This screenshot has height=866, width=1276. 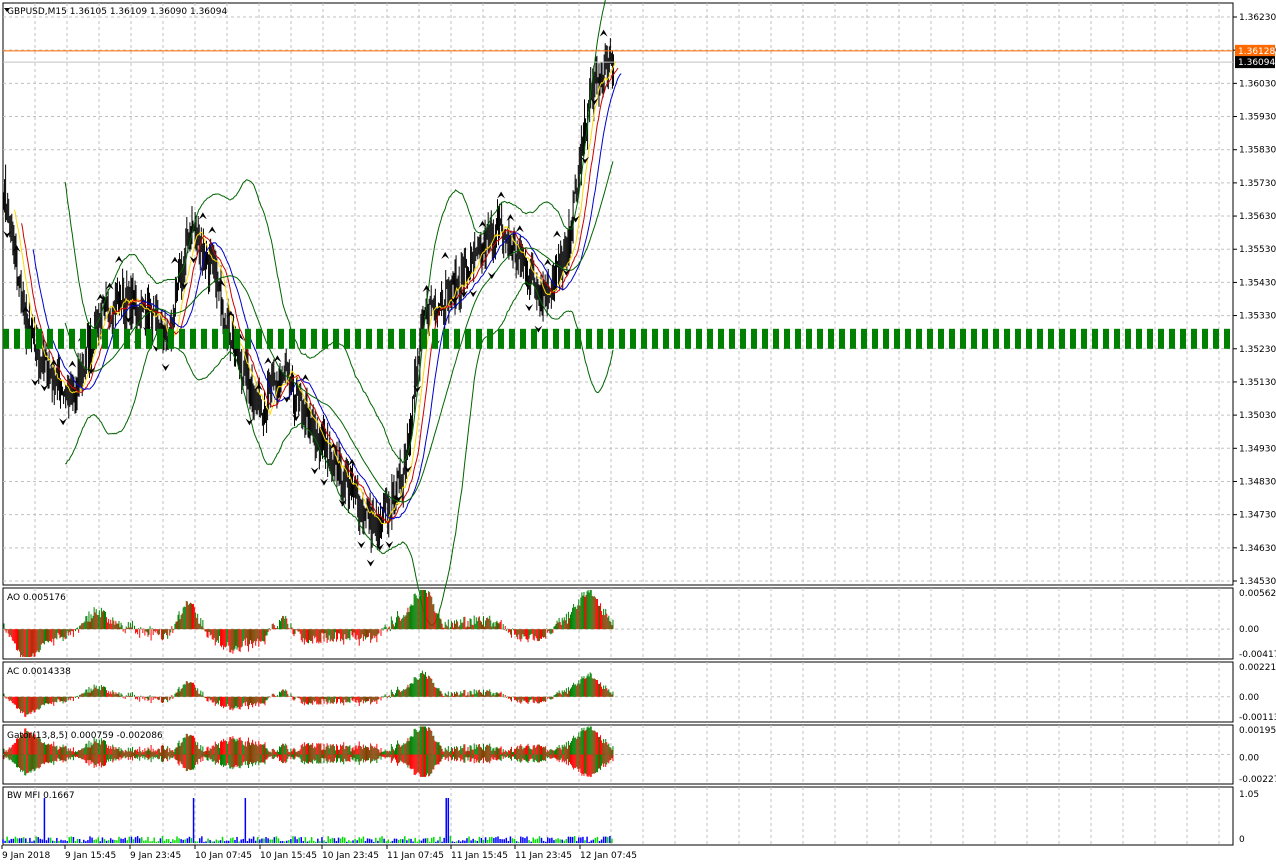 What do you see at coordinates (415, 856) in the screenshot?
I see `time-tick-label: 11 Jan 07:45` at bounding box center [415, 856].